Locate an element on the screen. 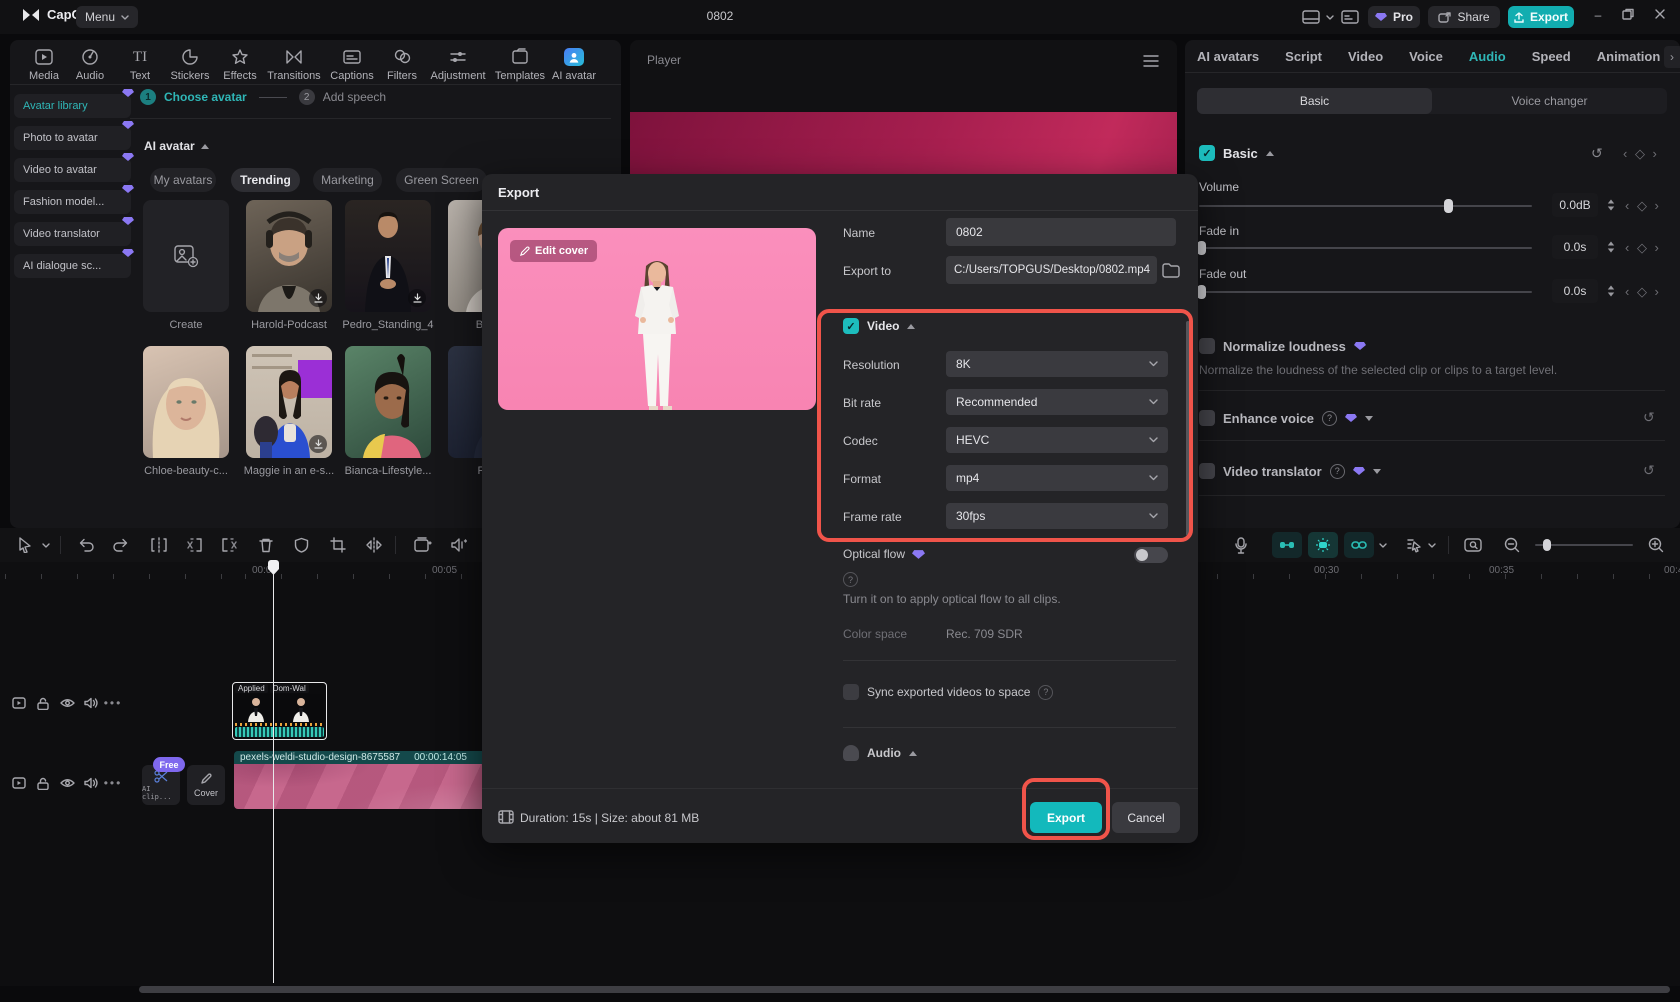  export-button-titlebar: Export is located at coordinates (1541, 17).